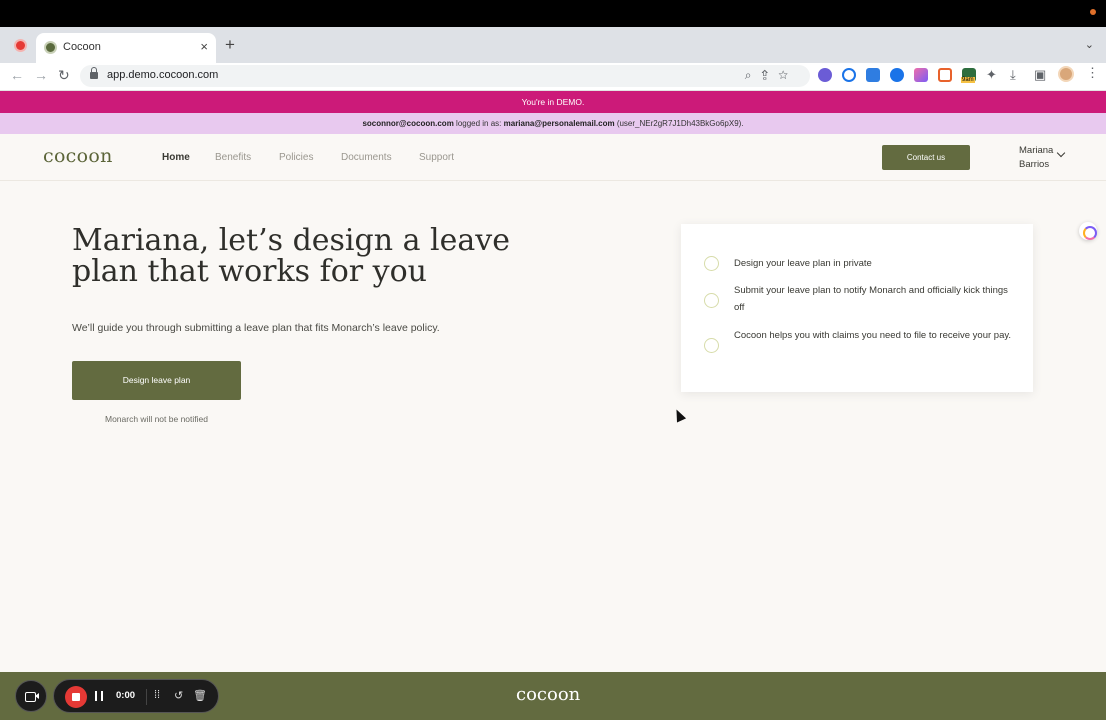 This screenshot has width=1106, height=720. What do you see at coordinates (1034, 164) in the screenshot?
I see `user-last-name: Barrios` at bounding box center [1034, 164].